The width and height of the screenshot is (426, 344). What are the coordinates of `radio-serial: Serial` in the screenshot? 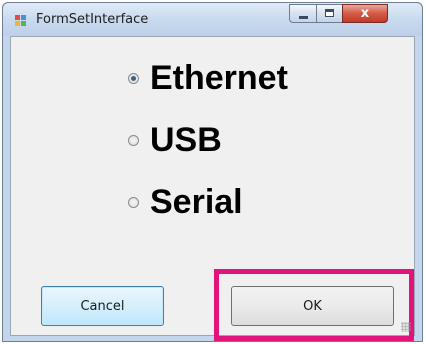 It's located at (185, 202).